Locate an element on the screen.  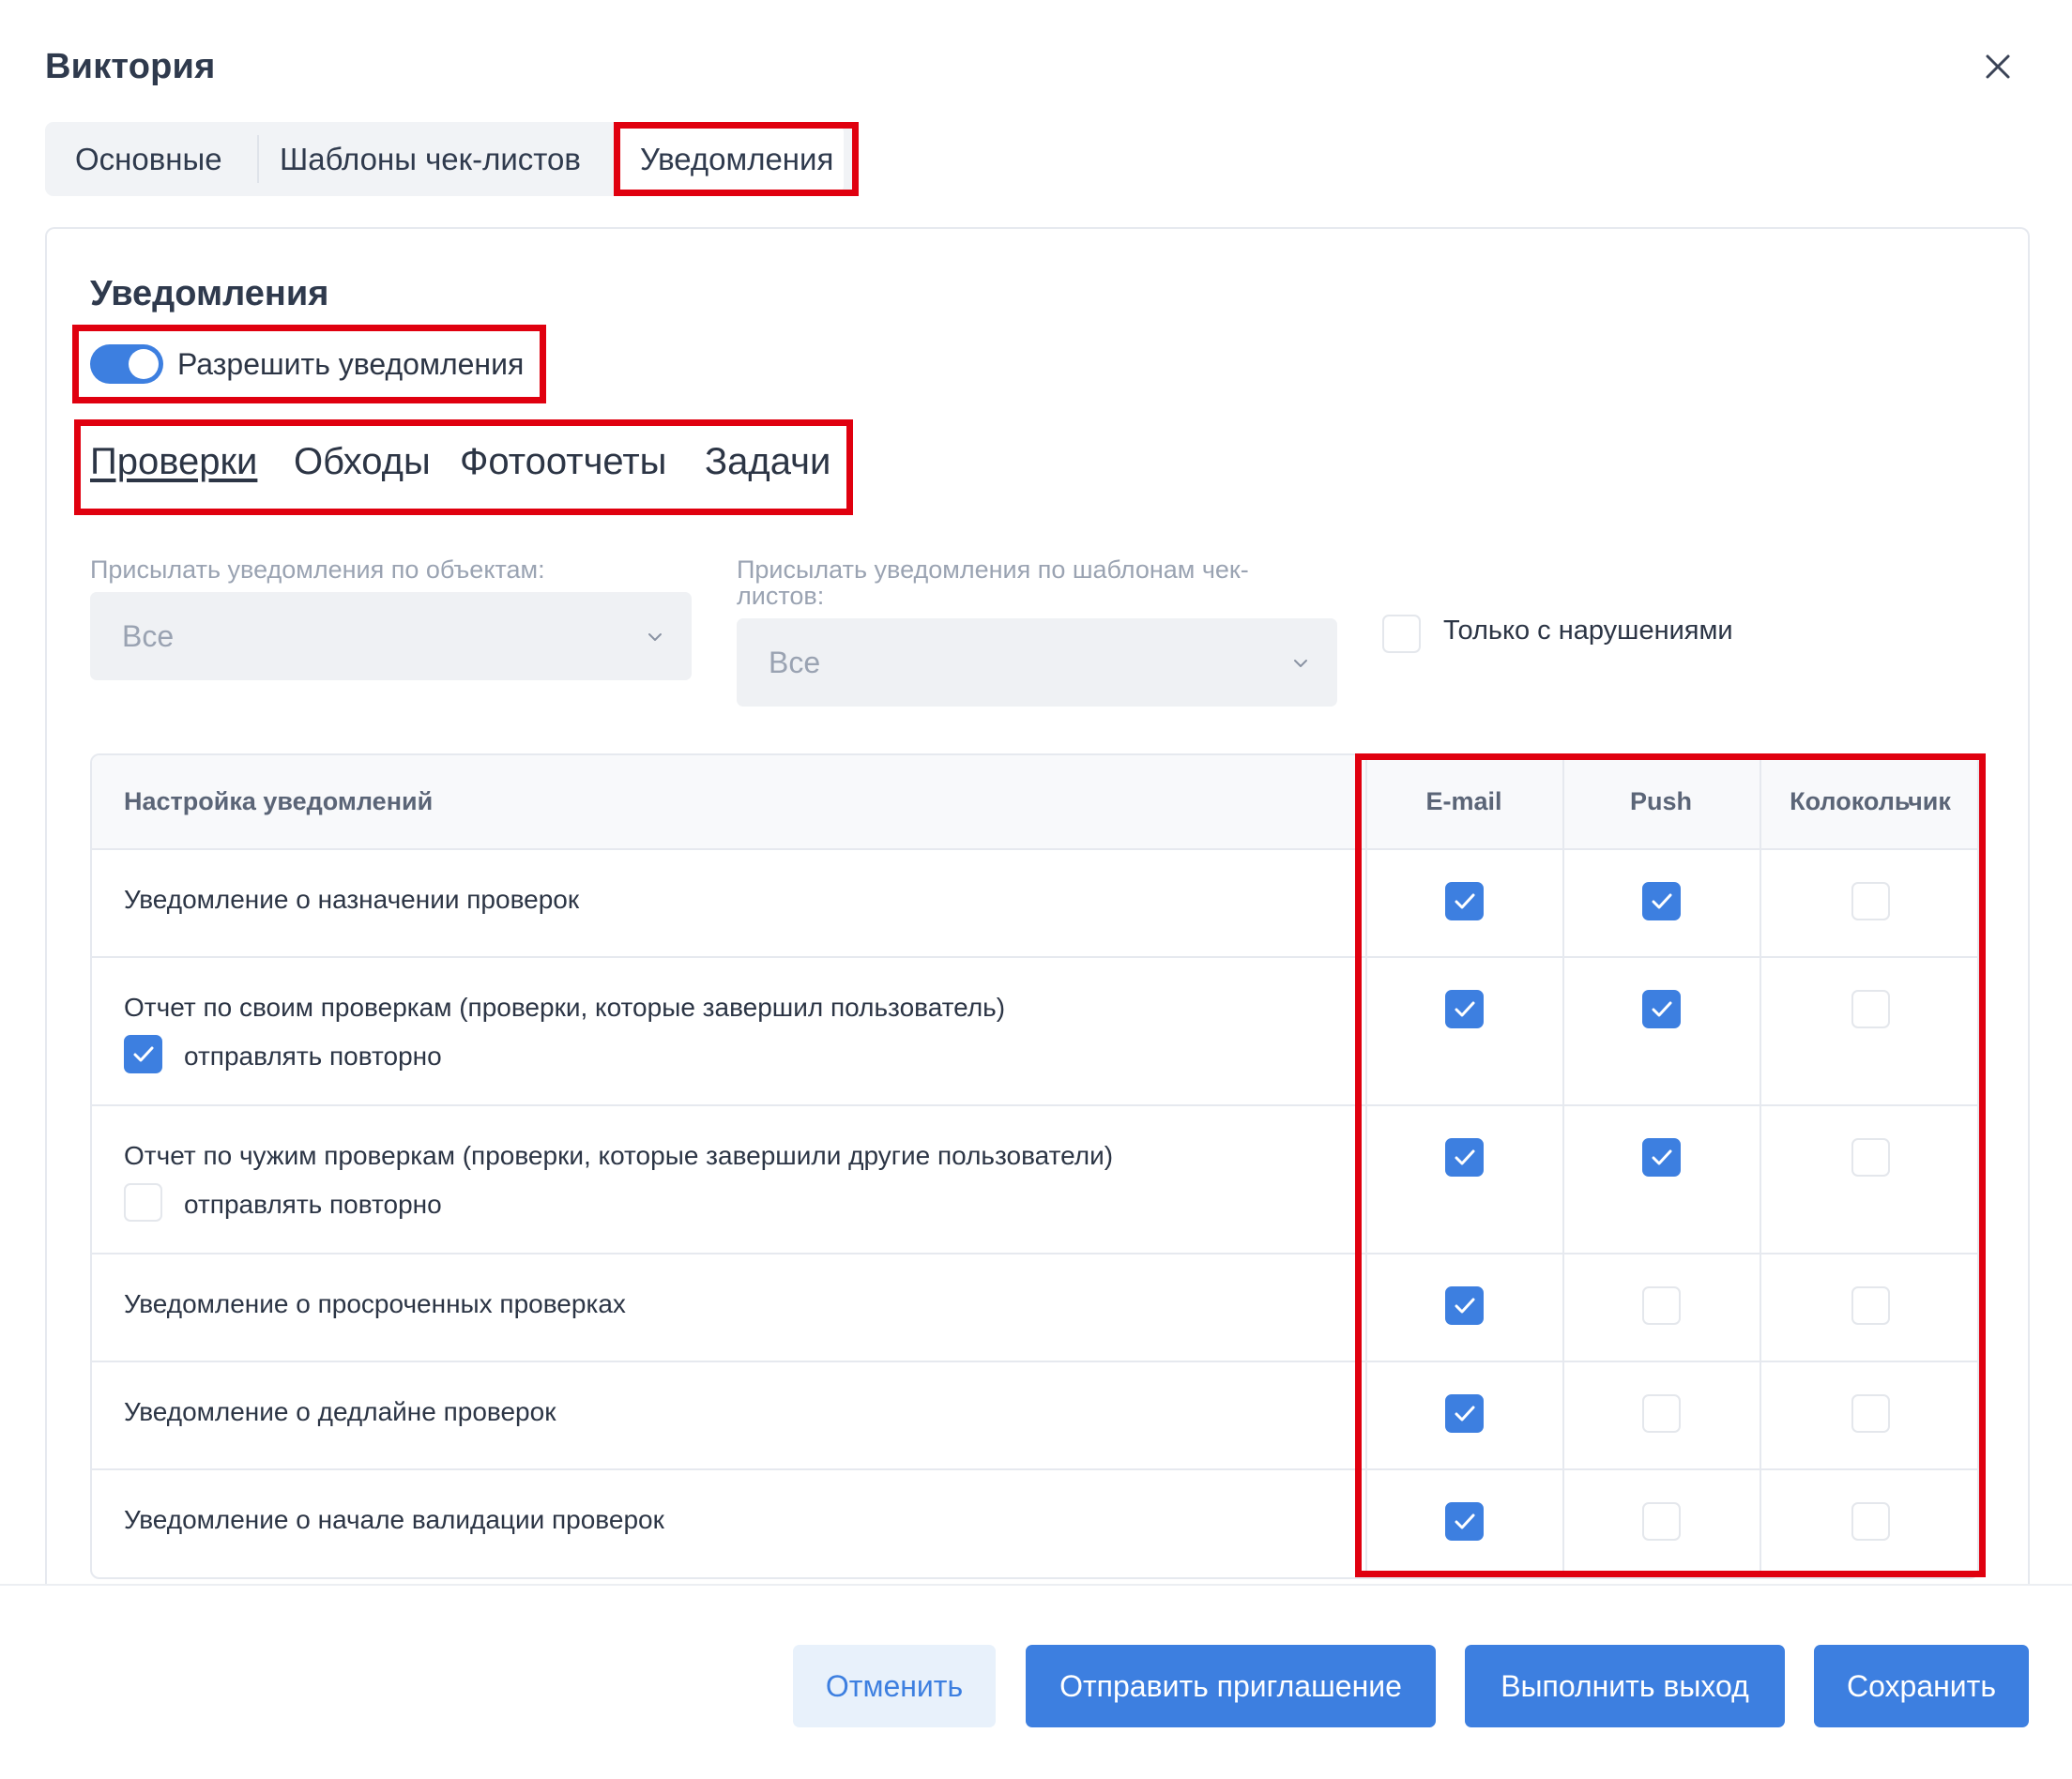
dialog-title: Виктория is located at coordinates (130, 66).